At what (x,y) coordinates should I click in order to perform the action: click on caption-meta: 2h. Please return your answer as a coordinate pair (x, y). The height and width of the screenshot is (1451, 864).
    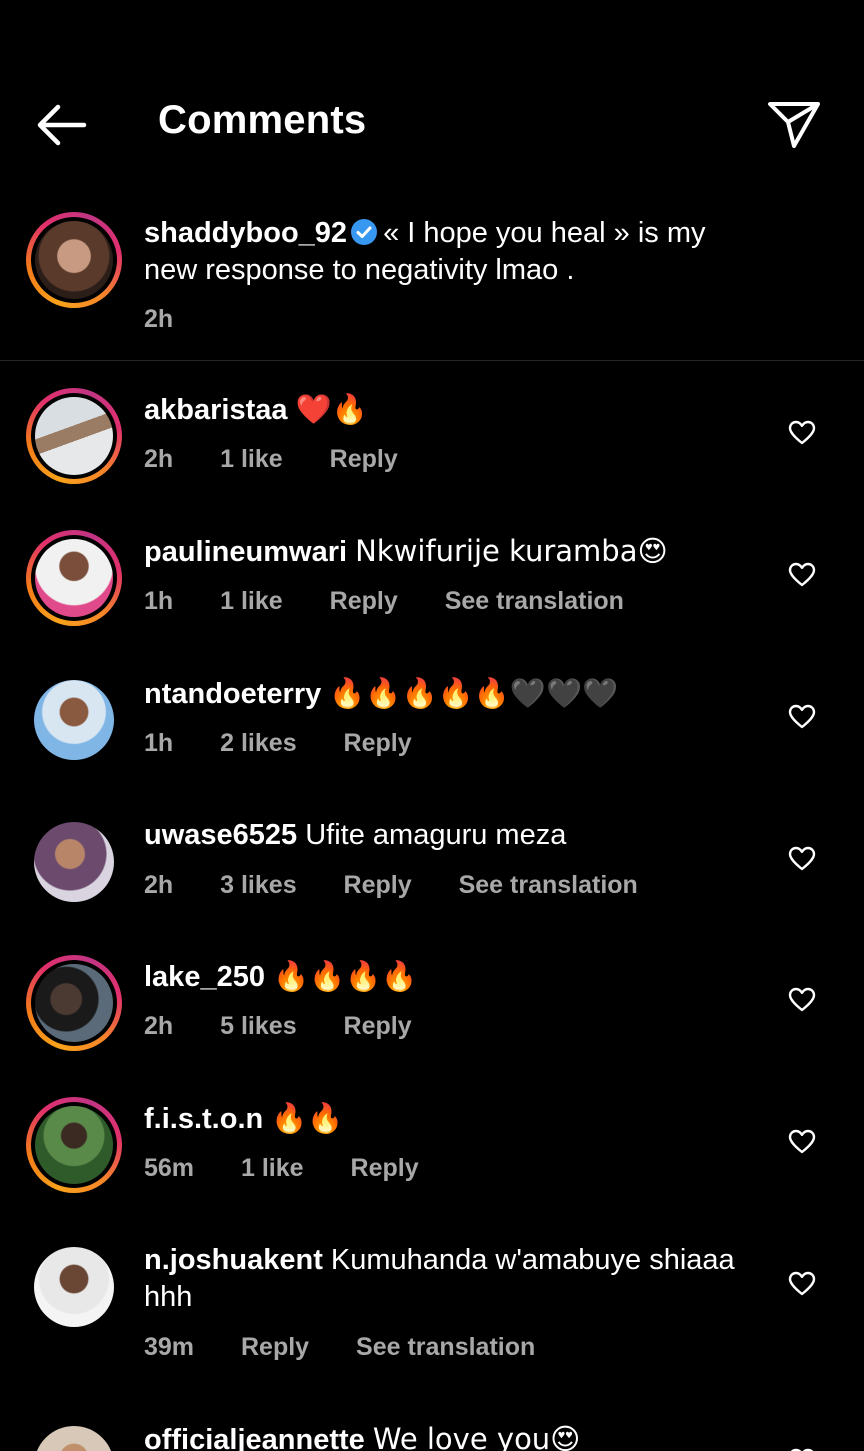
    Looking at the image, I should click on (178, 319).